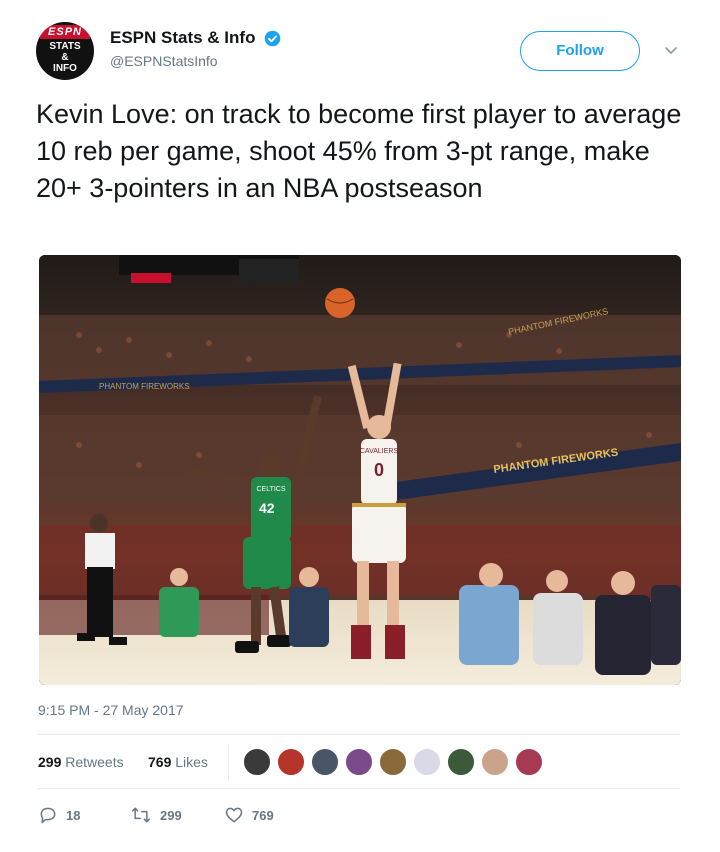 The image size is (720, 852). Describe the element at coordinates (50, 762) in the screenshot. I see `retweets-count: 299` at that location.